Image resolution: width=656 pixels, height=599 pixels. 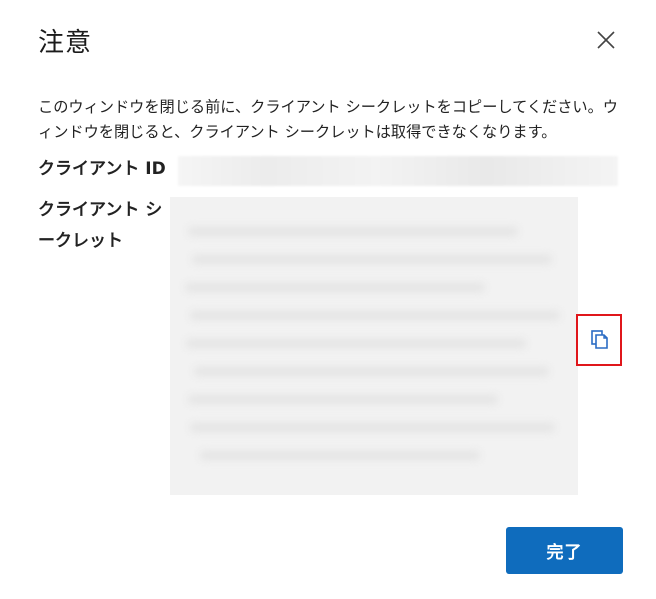 I want to click on client-id-label: クライアント ID, so click(x=102, y=169).